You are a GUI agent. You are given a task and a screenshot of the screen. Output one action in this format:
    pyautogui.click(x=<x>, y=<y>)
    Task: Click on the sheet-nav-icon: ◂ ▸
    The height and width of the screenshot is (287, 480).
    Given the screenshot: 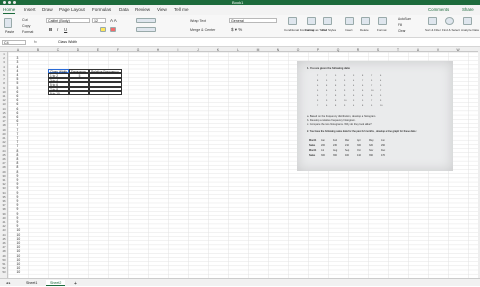 What is the action you would take?
    pyautogui.click(x=8, y=283)
    